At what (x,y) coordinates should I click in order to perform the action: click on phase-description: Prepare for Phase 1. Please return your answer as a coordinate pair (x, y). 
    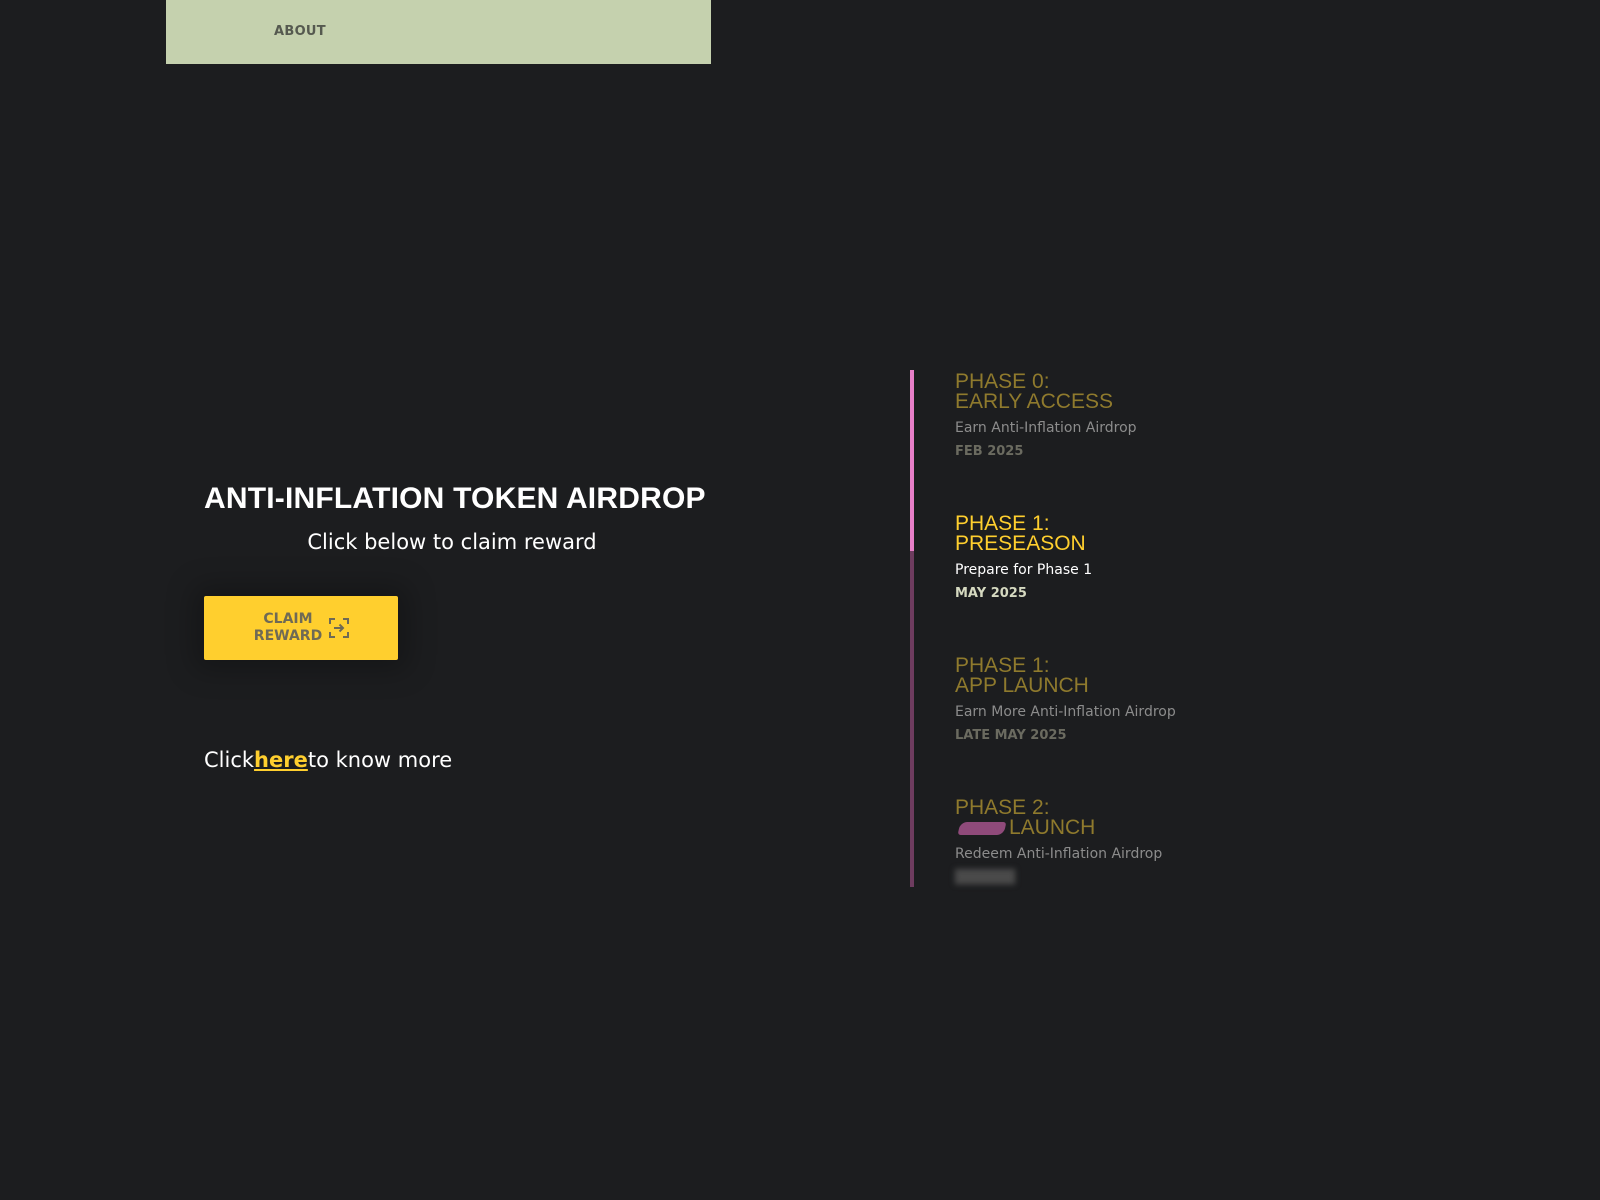
    Looking at the image, I should click on (1024, 570).